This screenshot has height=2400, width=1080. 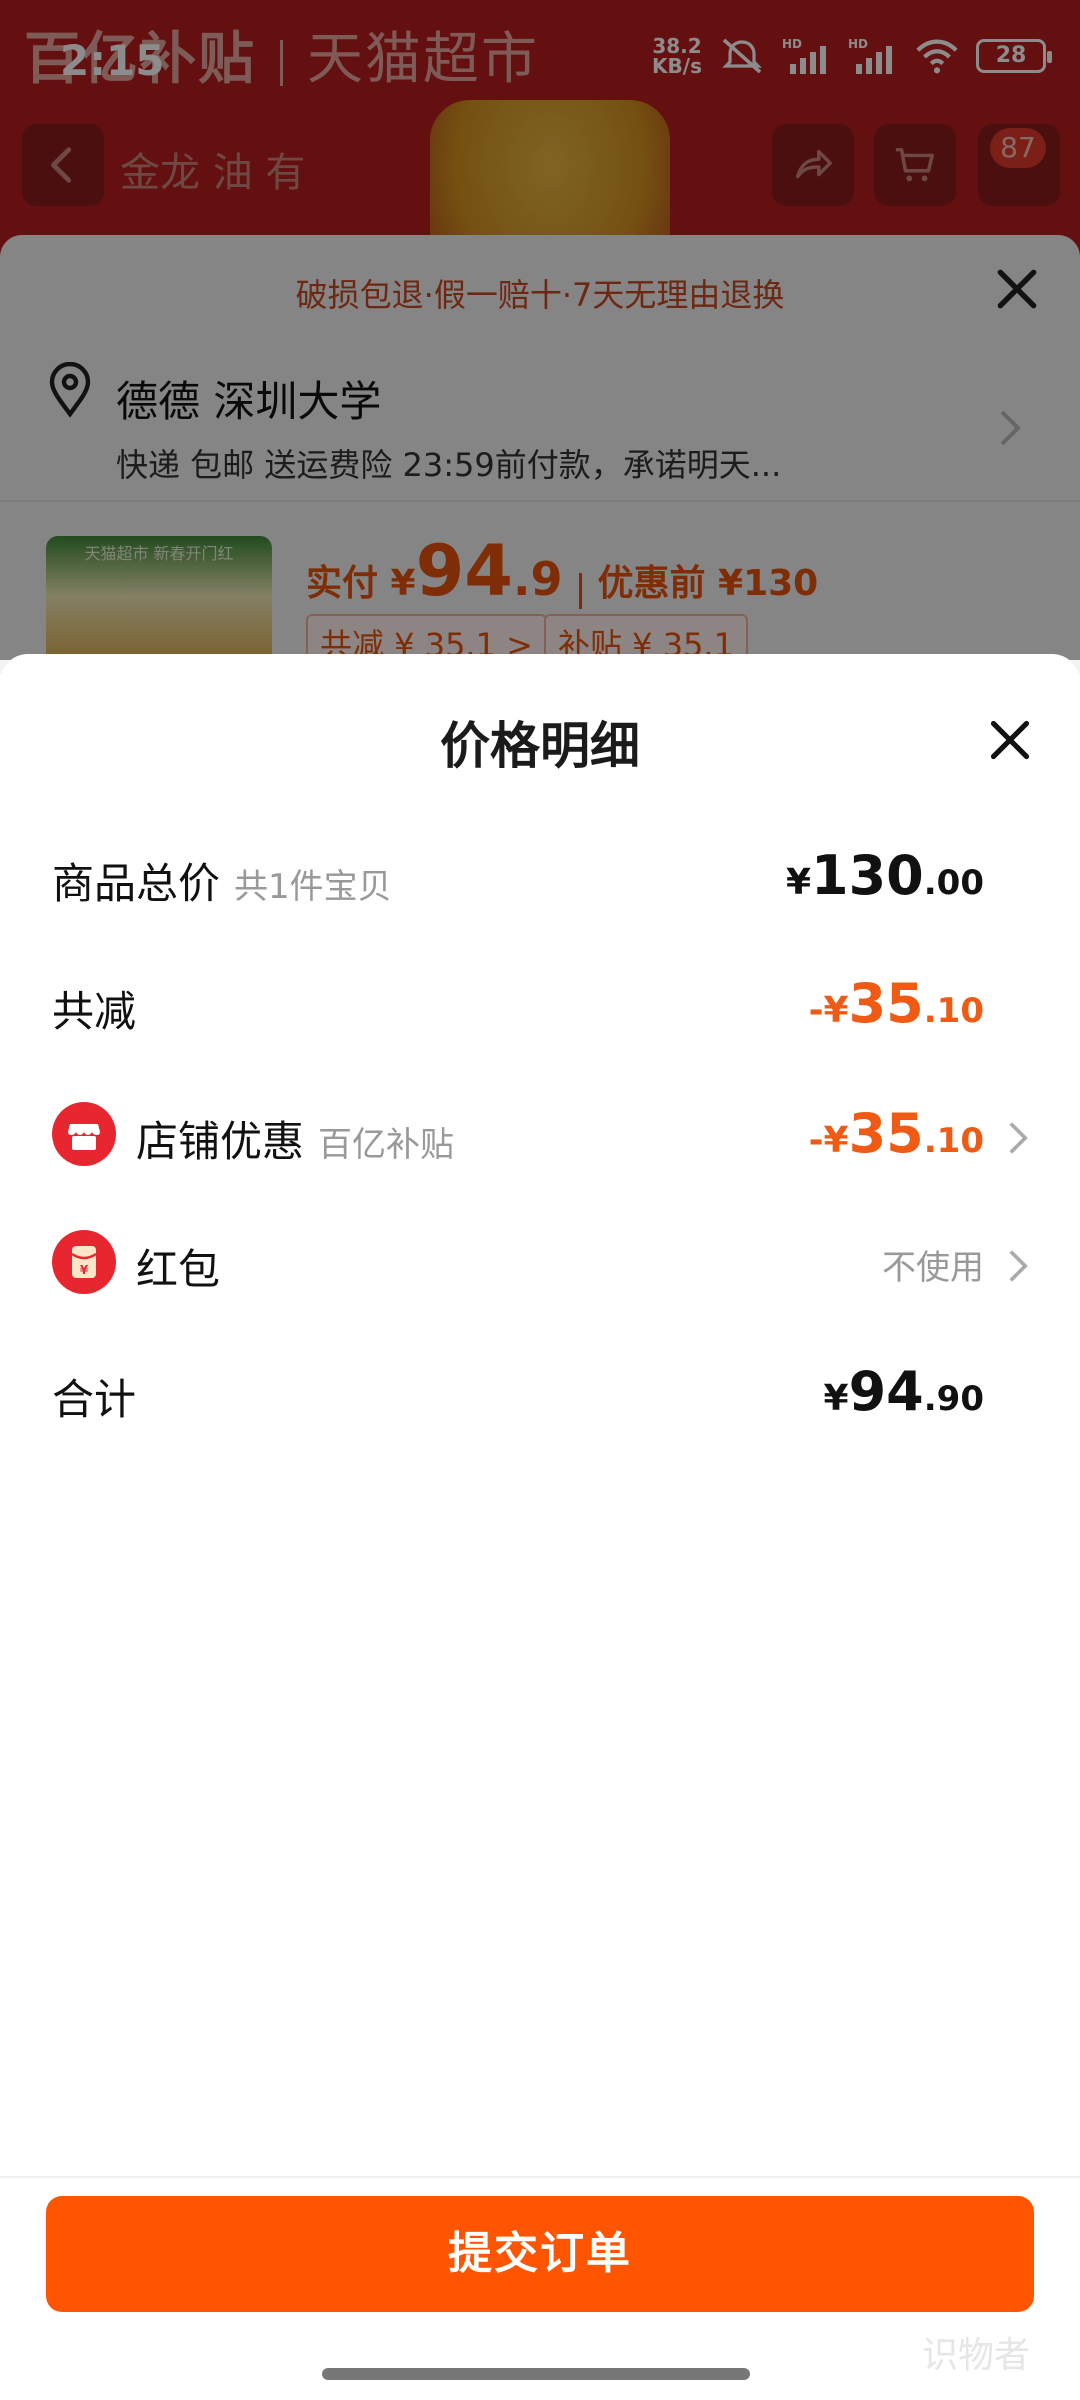 I want to click on sum-amount: ¥94.90, so click(x=903, y=1391).